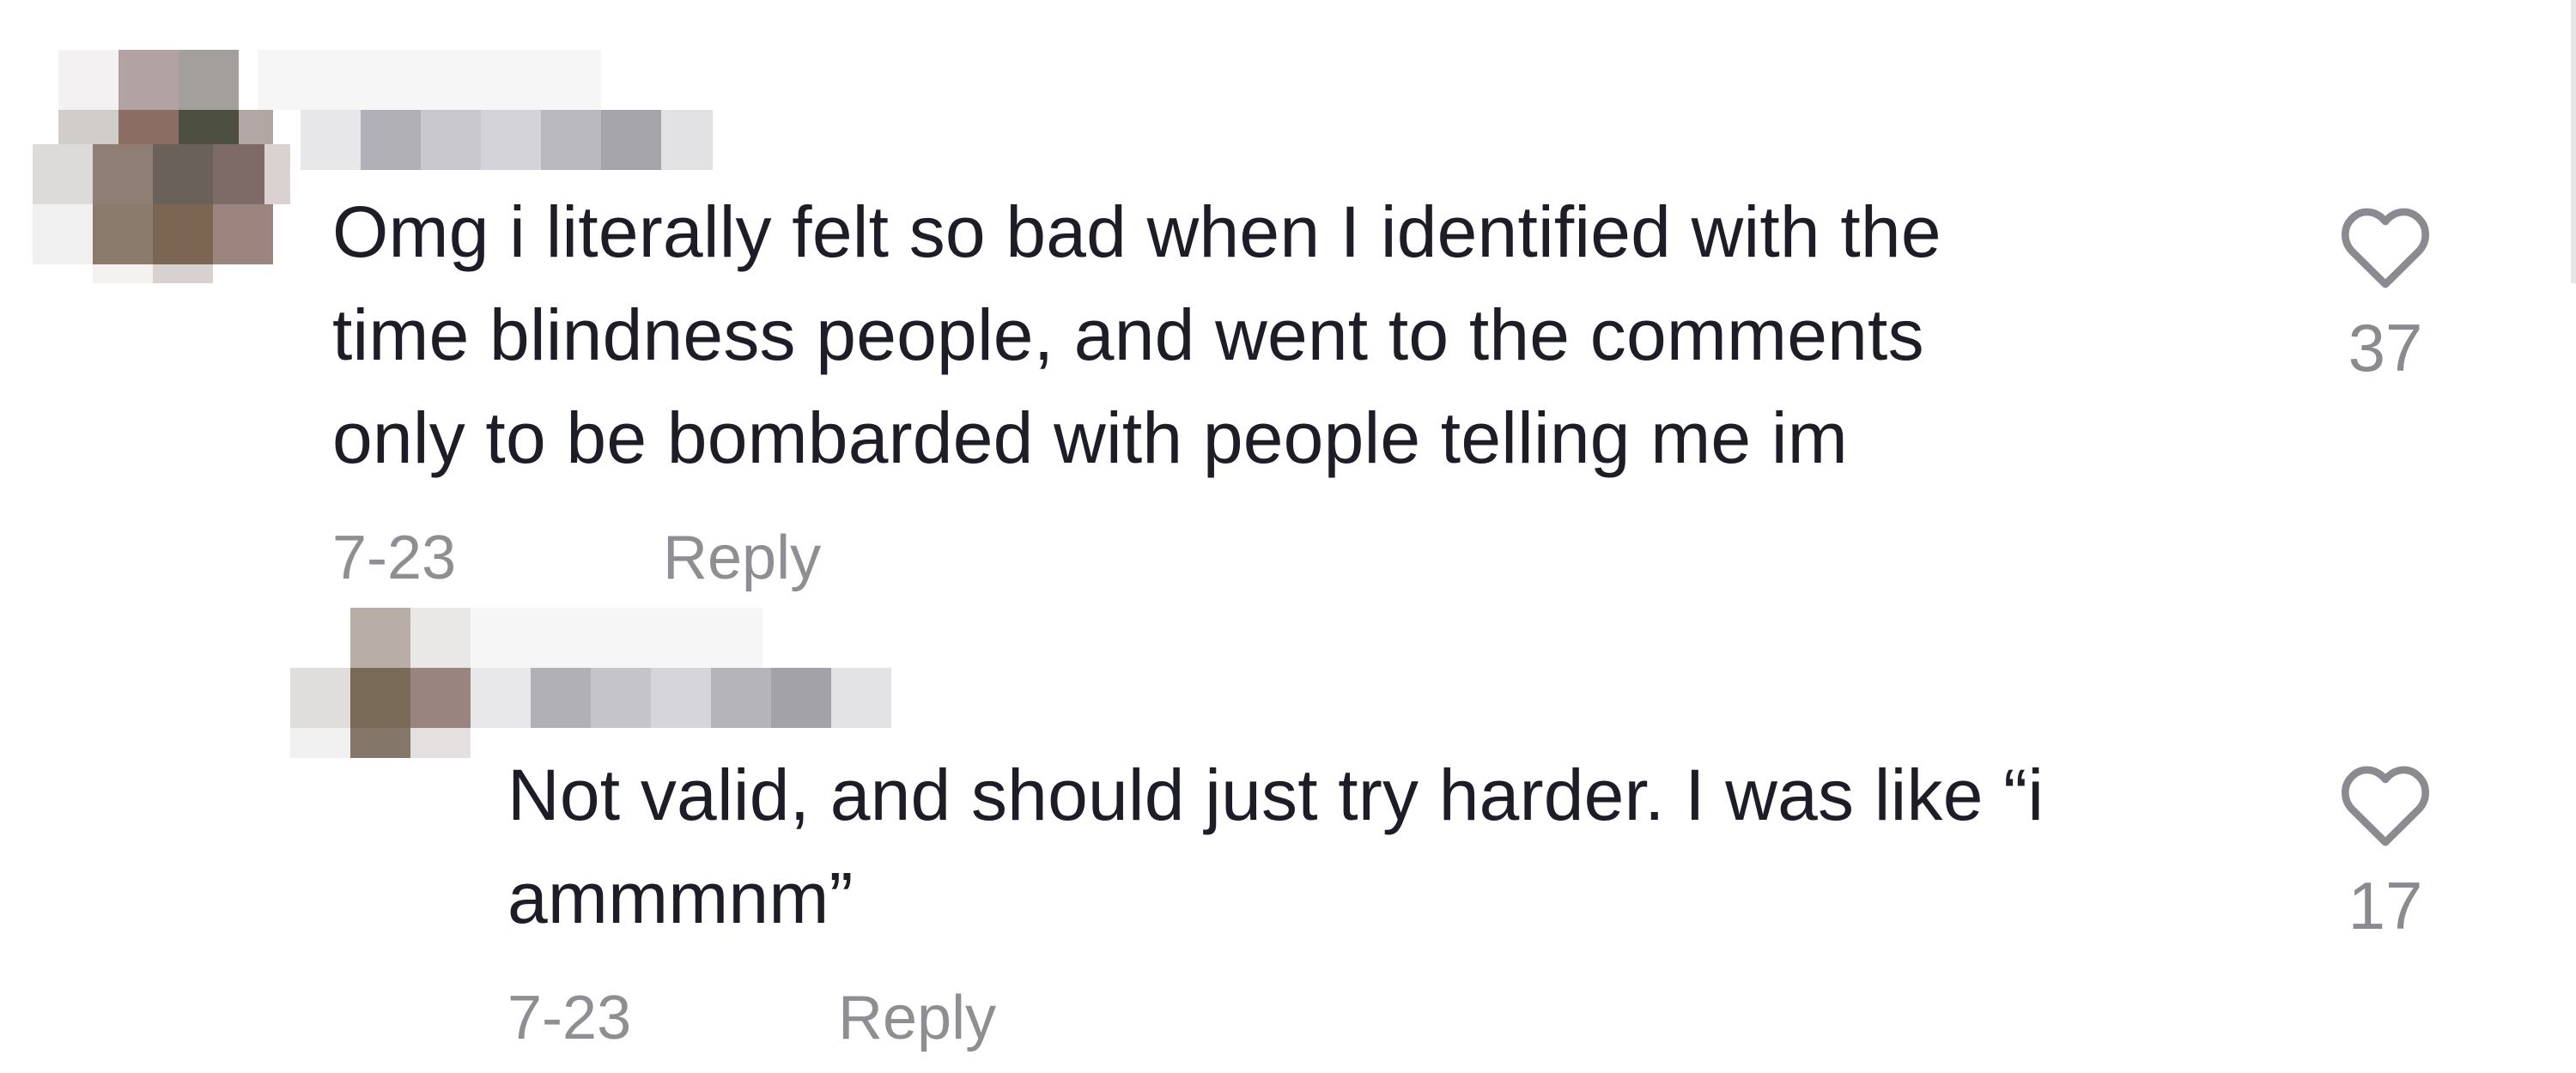  What do you see at coordinates (680, 898) in the screenshot?
I see `comment-text-line: ammmnm”` at bounding box center [680, 898].